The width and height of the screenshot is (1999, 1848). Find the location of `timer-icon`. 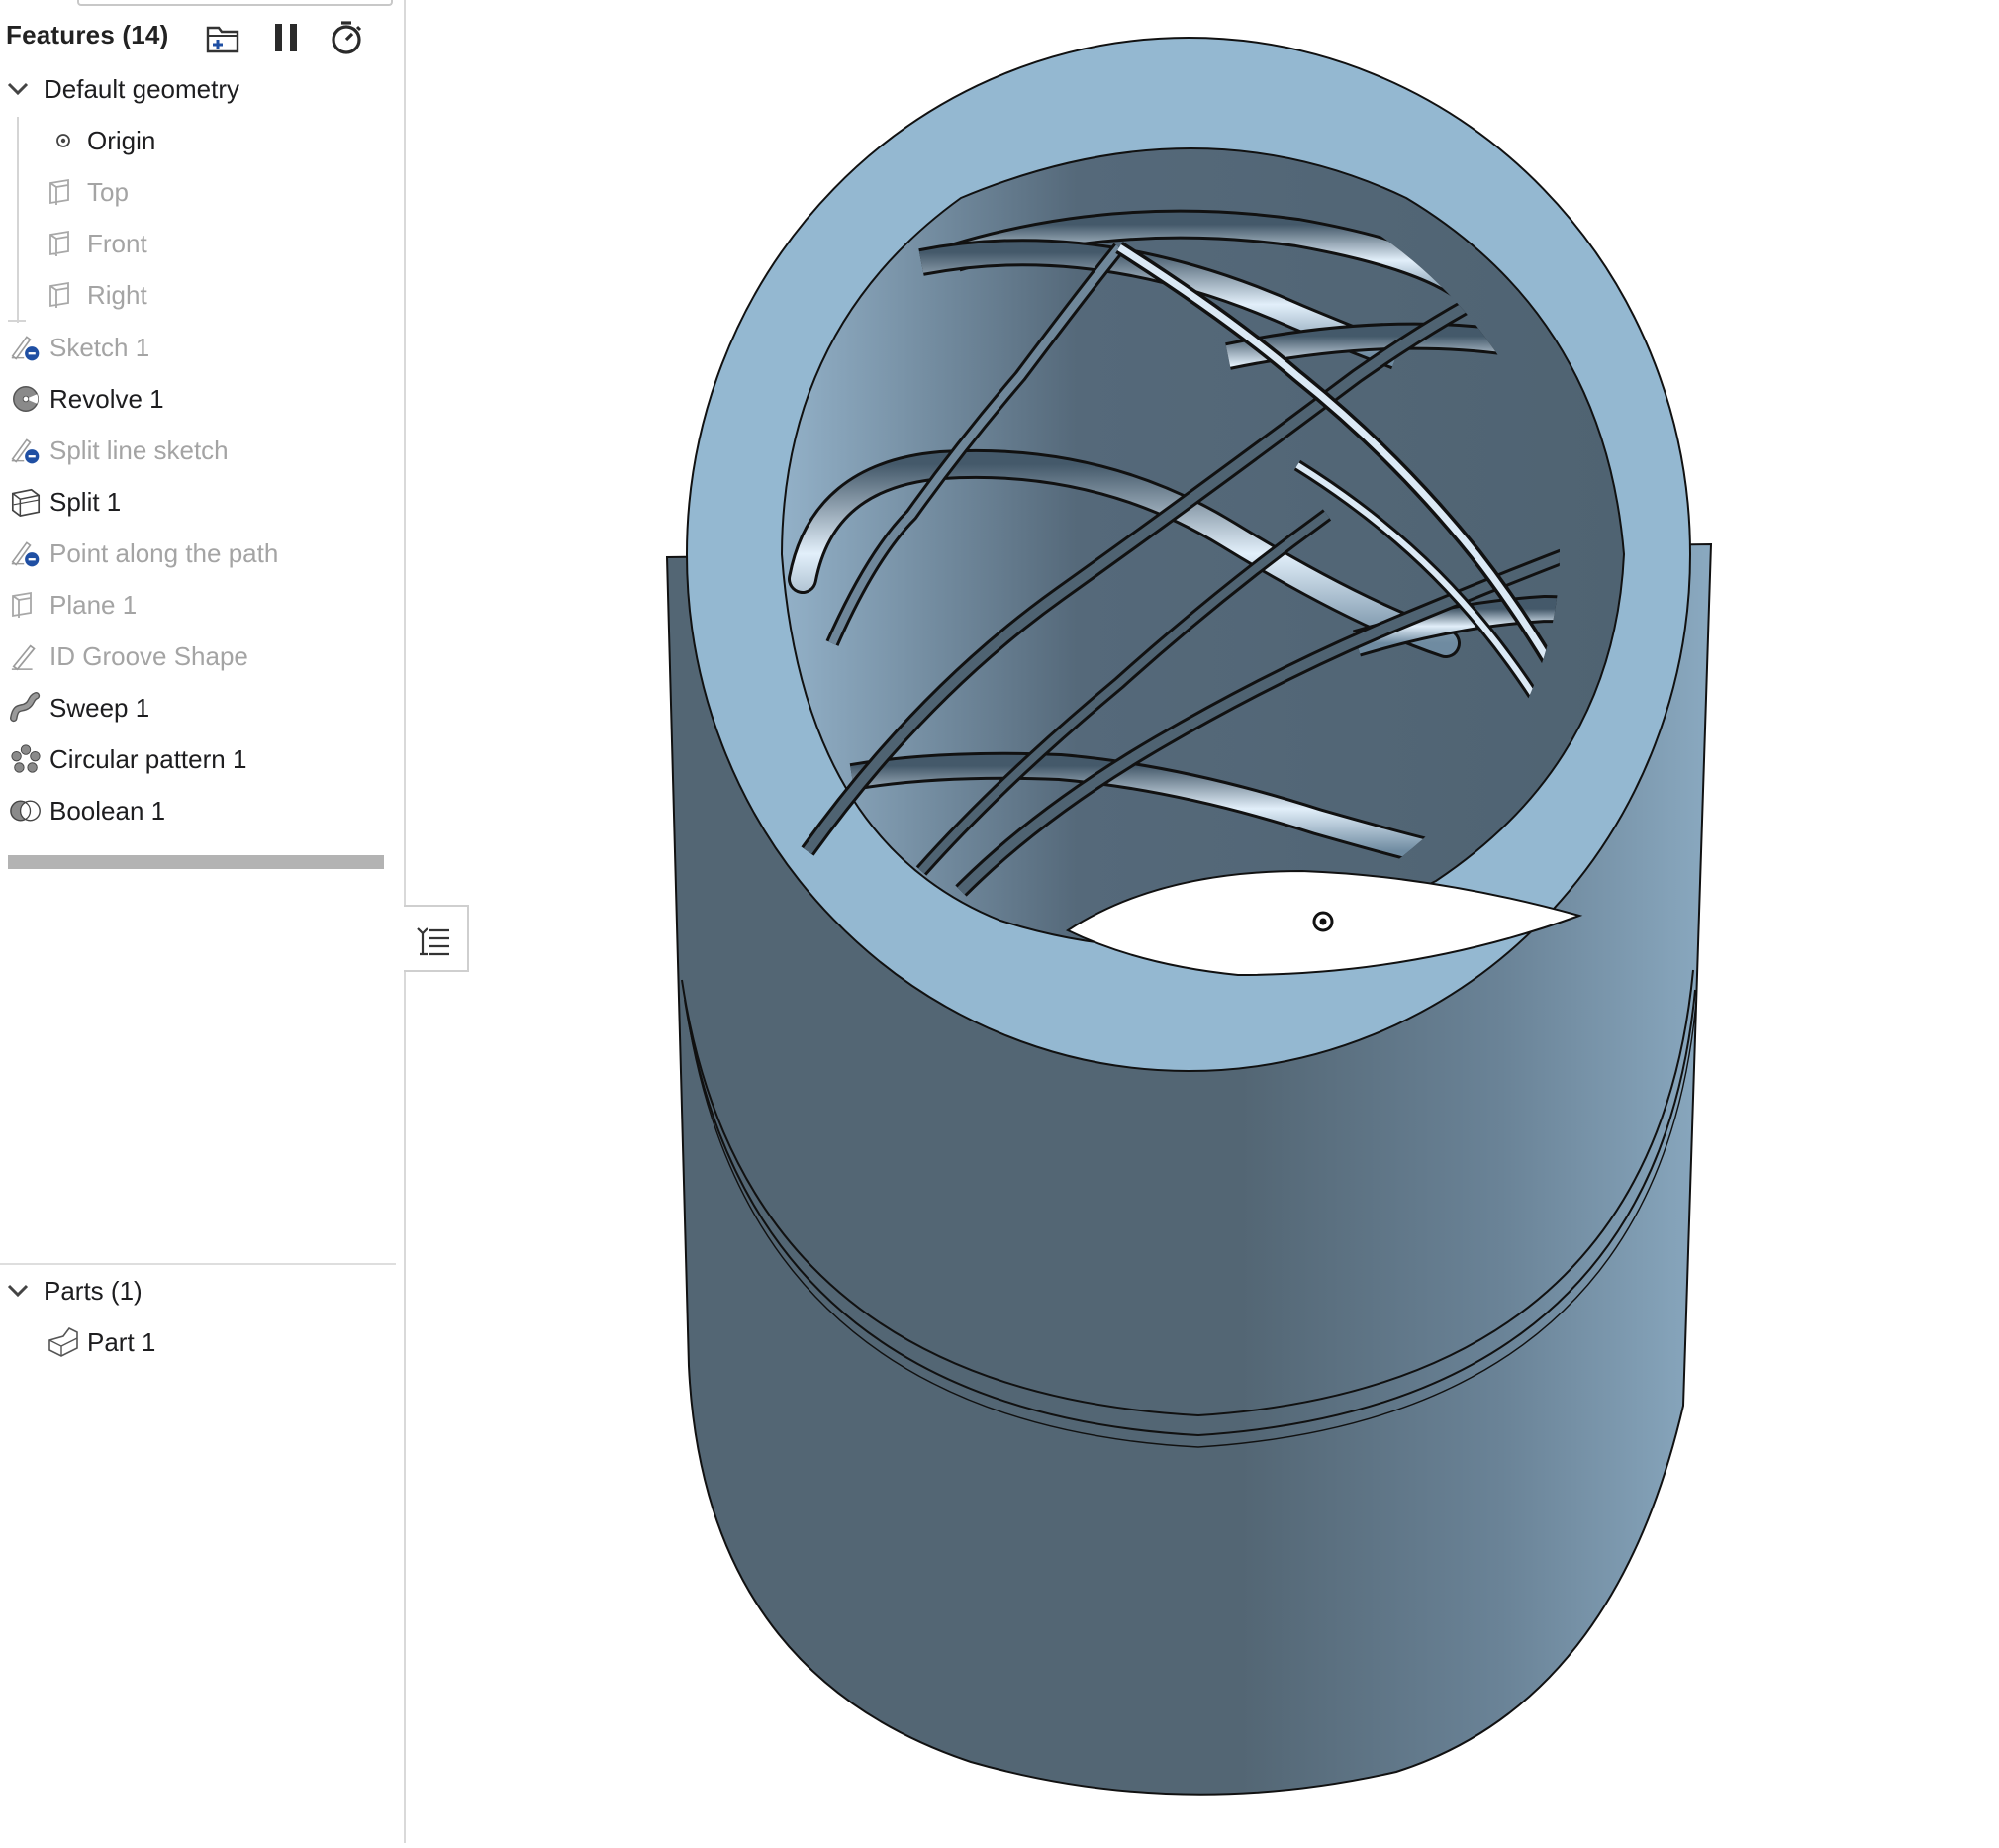

timer-icon is located at coordinates (346, 37).